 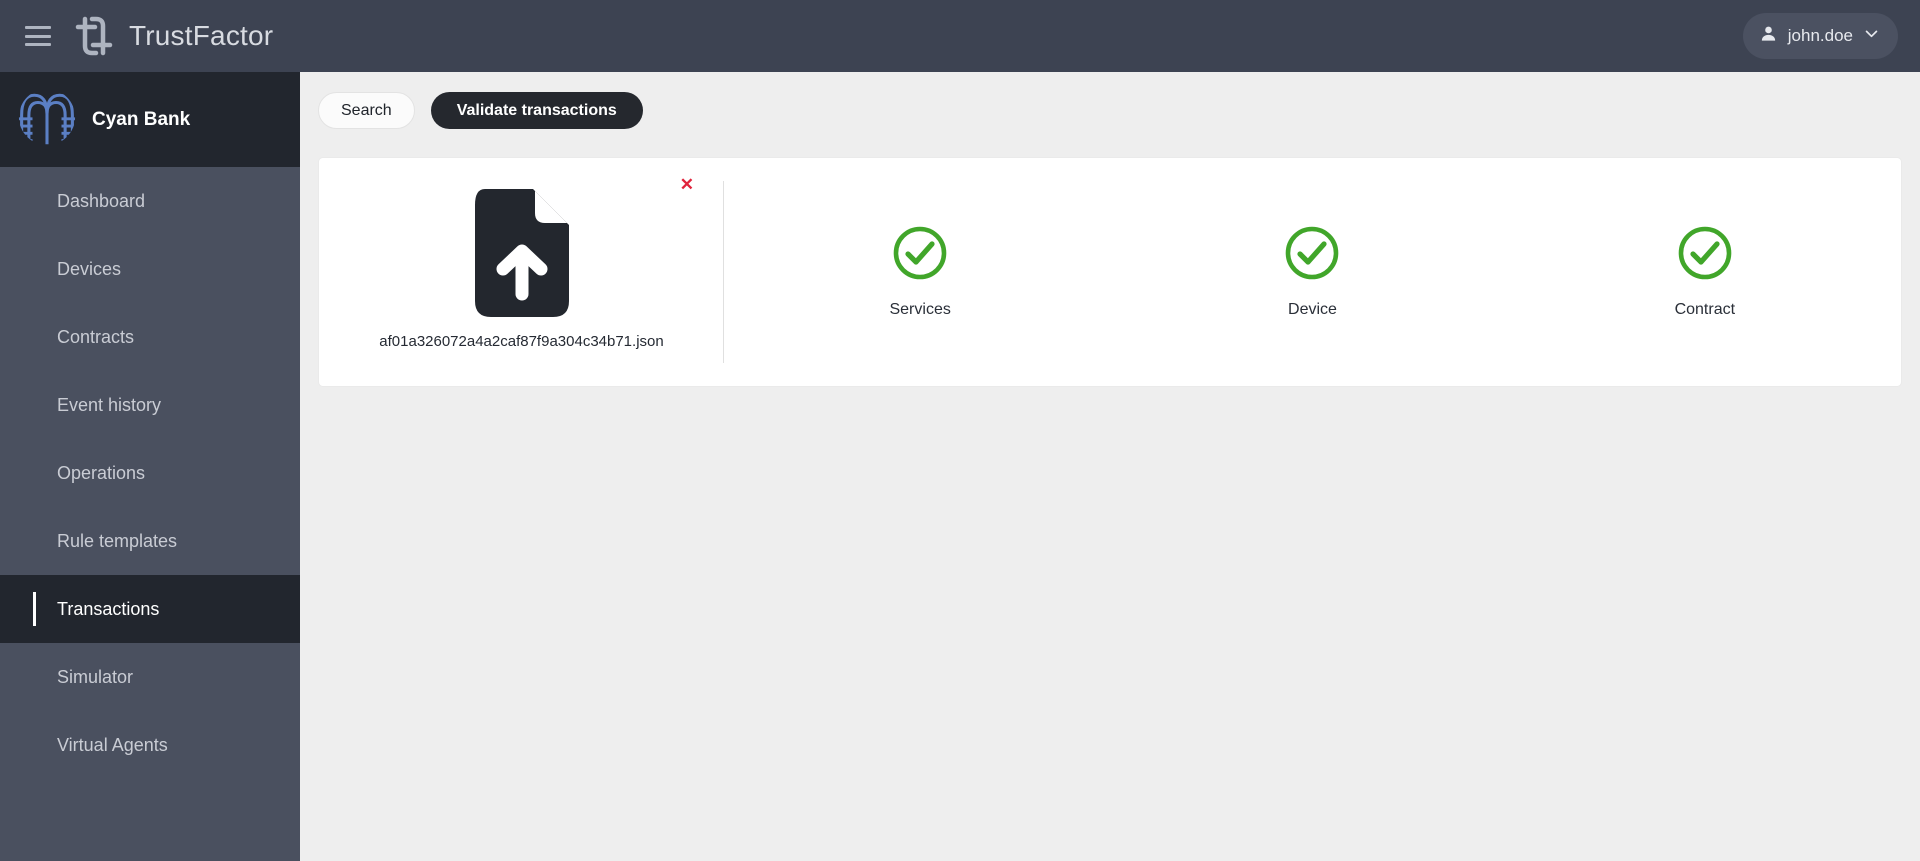 I want to click on tab-label: Search, so click(x=366, y=110).